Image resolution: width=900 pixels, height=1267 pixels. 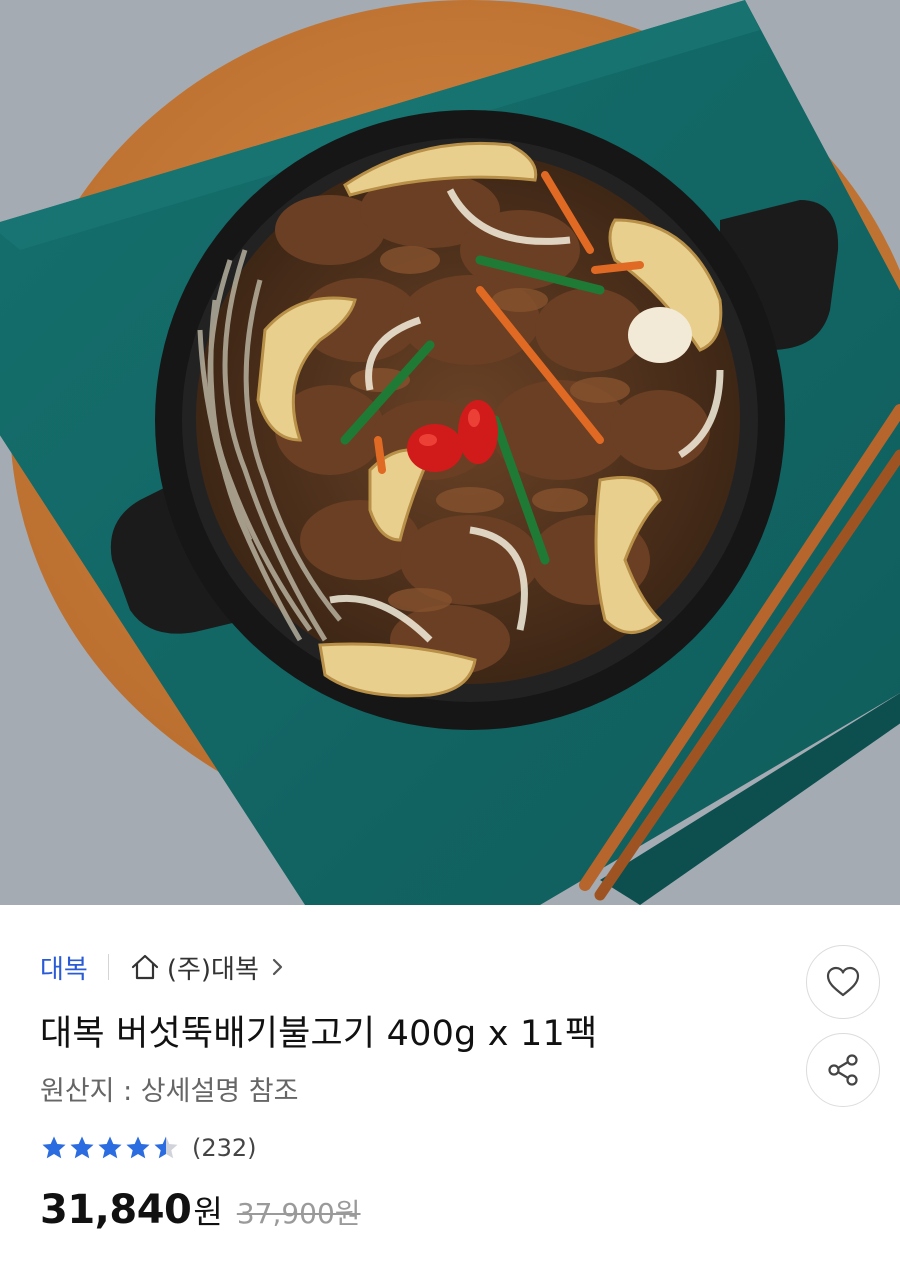 What do you see at coordinates (224, 1148) in the screenshot?
I see `review-count: (232)` at bounding box center [224, 1148].